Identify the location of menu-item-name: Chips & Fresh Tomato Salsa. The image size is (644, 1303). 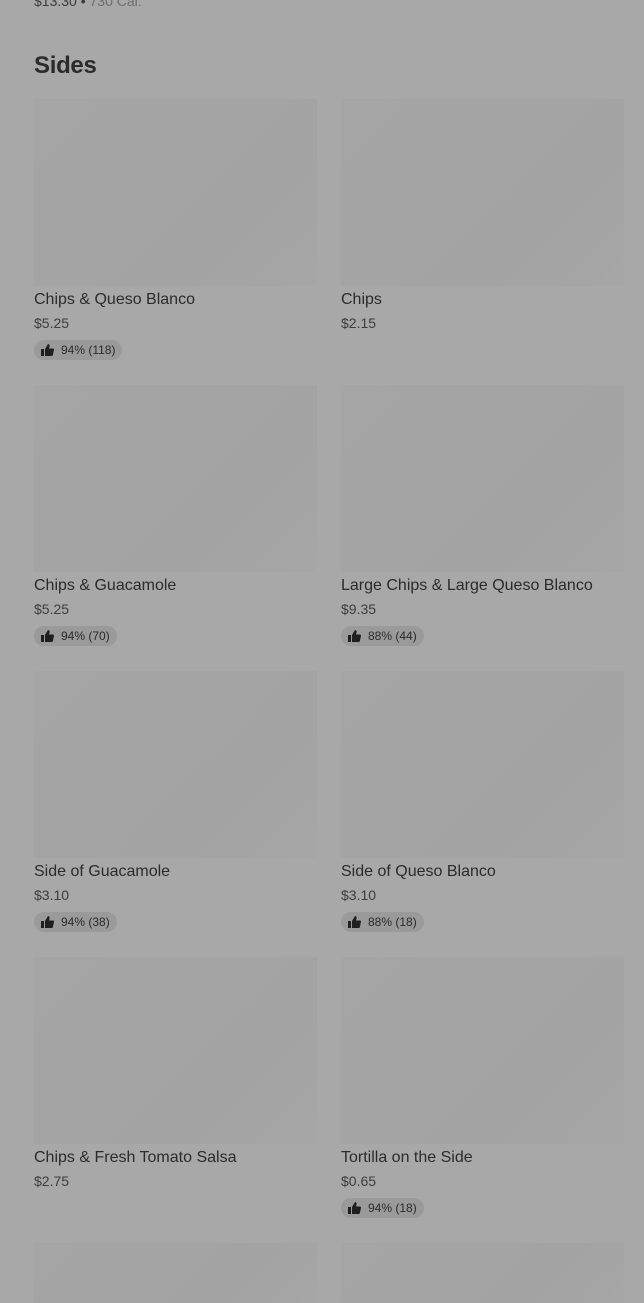
(175, 1158).